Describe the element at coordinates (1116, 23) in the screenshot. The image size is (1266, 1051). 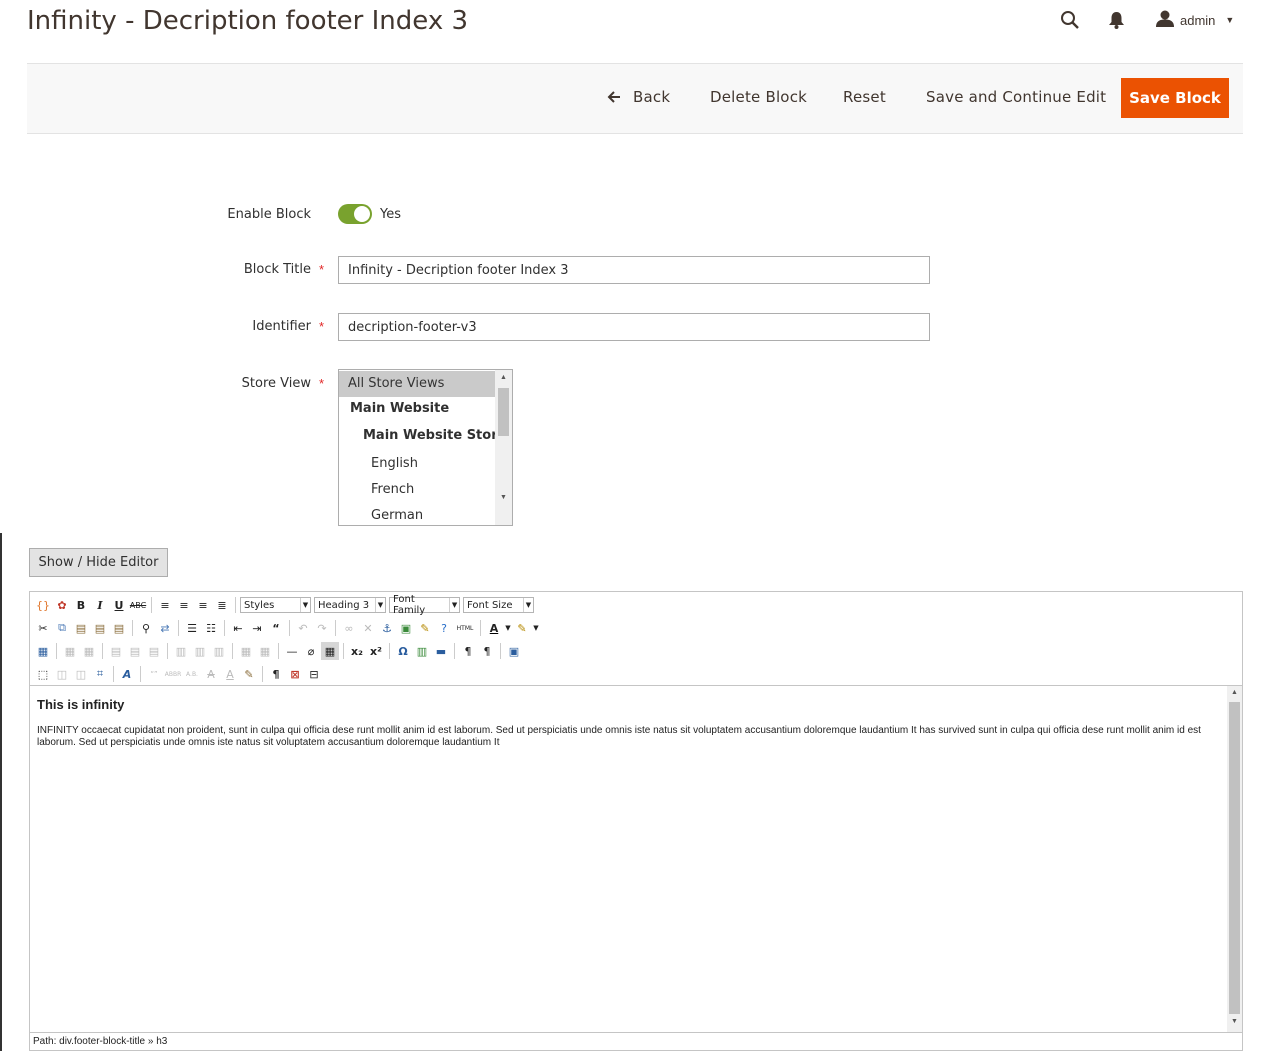
I see `bell-icon` at that location.